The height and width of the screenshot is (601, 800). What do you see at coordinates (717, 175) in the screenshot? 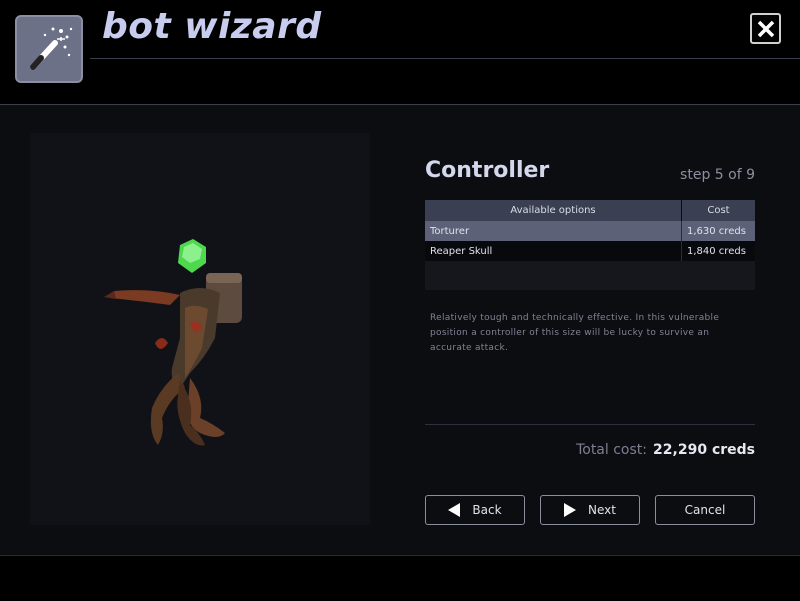
I see `step-counter: step 5 of 9` at bounding box center [717, 175].